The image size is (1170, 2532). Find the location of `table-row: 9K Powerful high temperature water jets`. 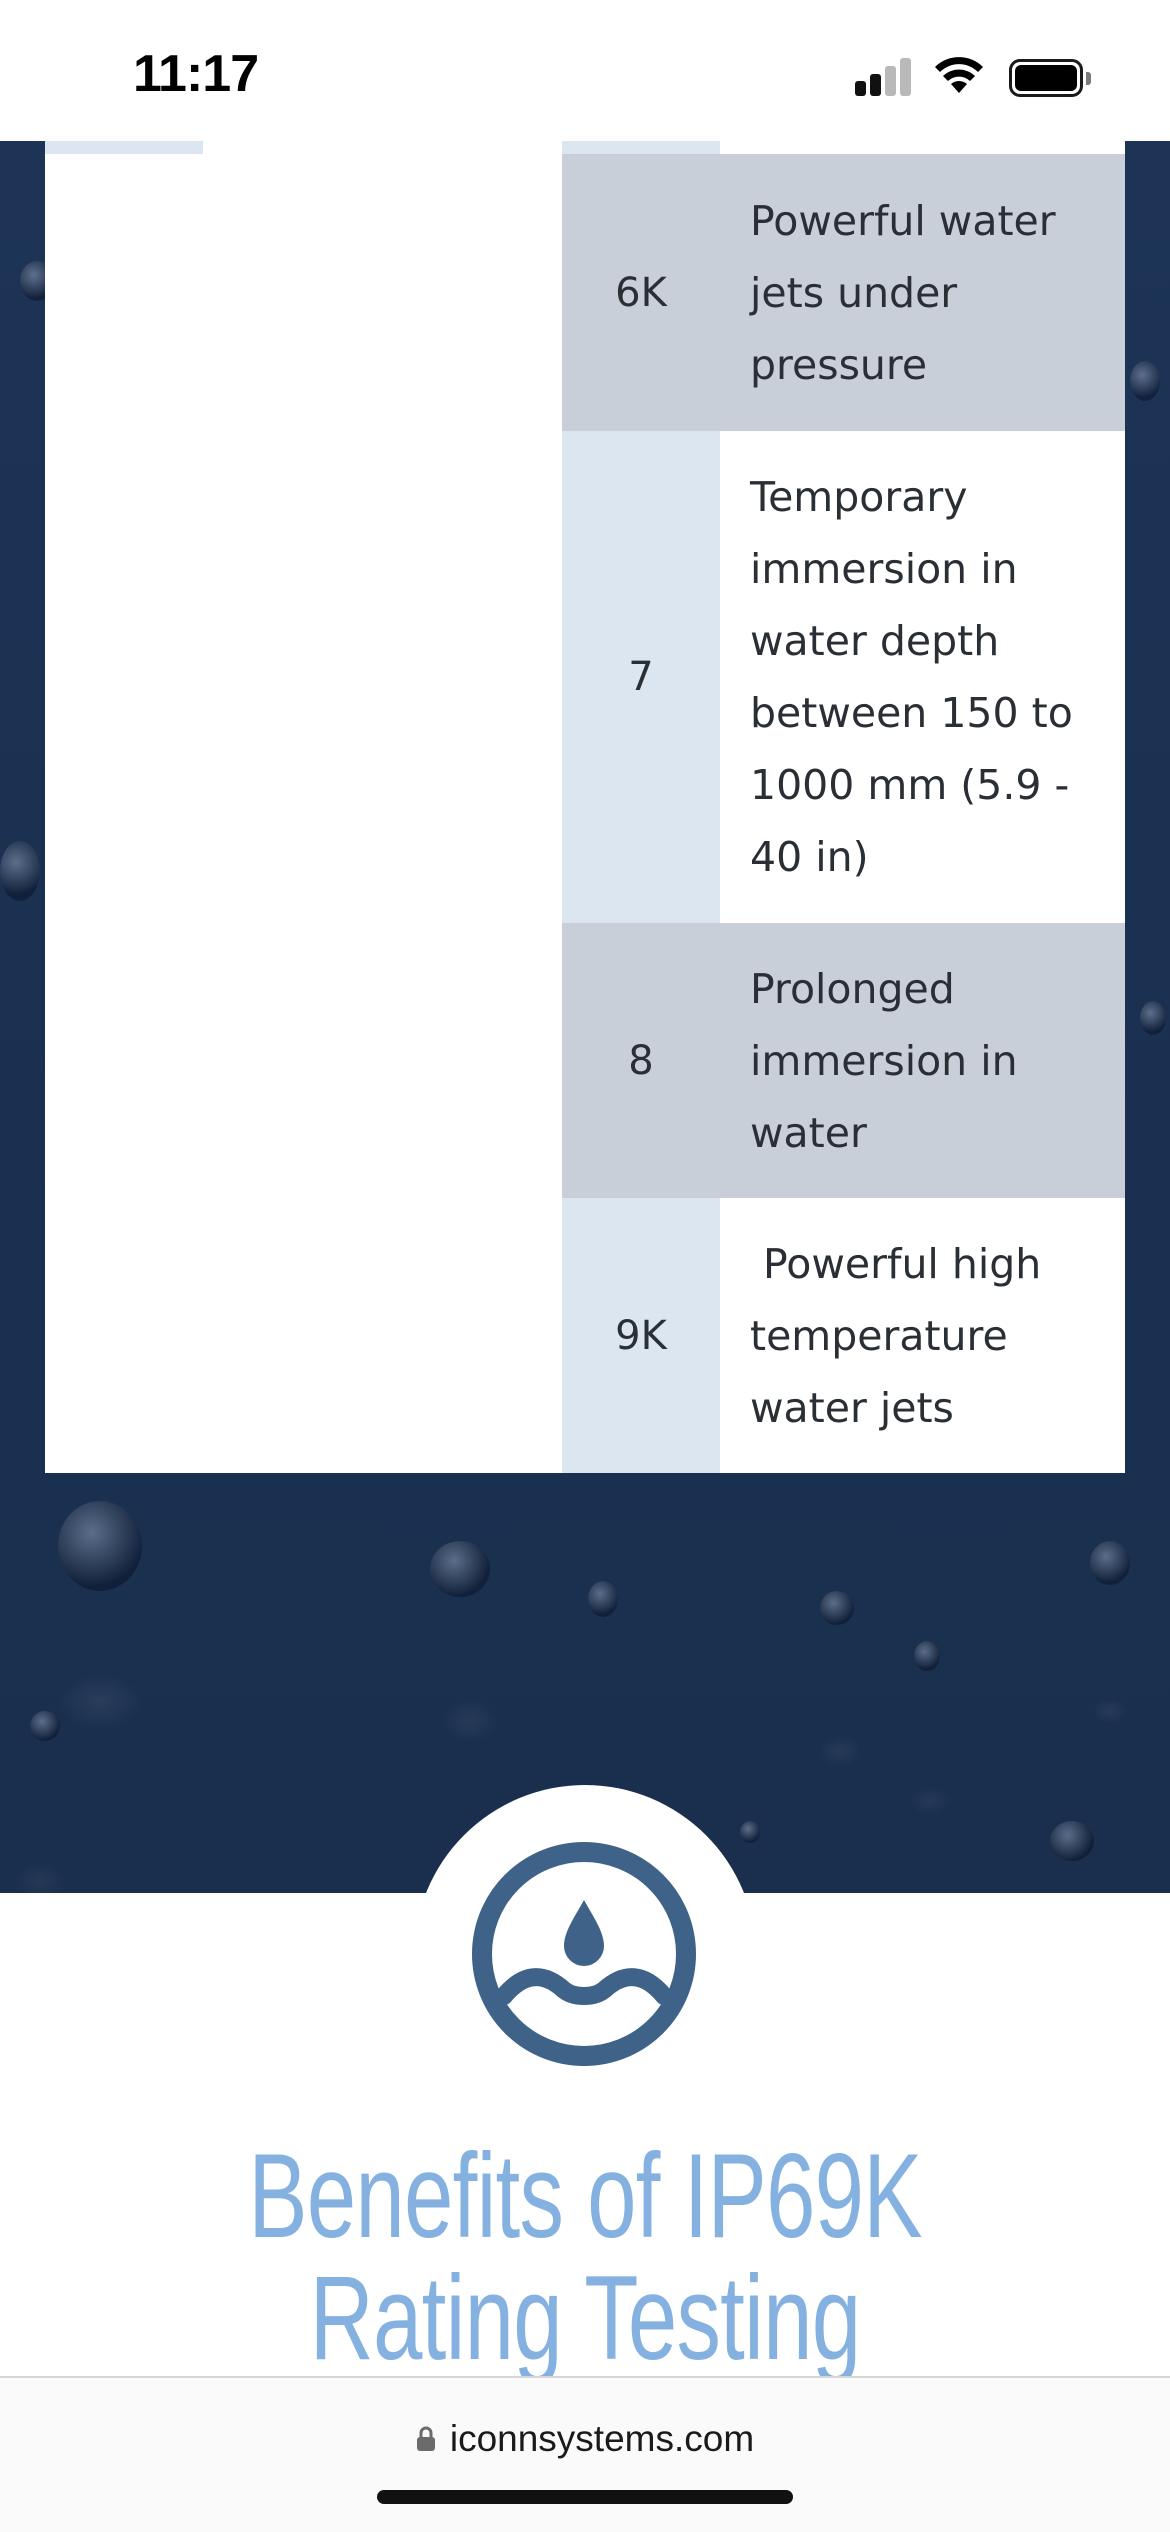

table-row: 9K Powerful high temperature water jets is located at coordinates (585, 1335).